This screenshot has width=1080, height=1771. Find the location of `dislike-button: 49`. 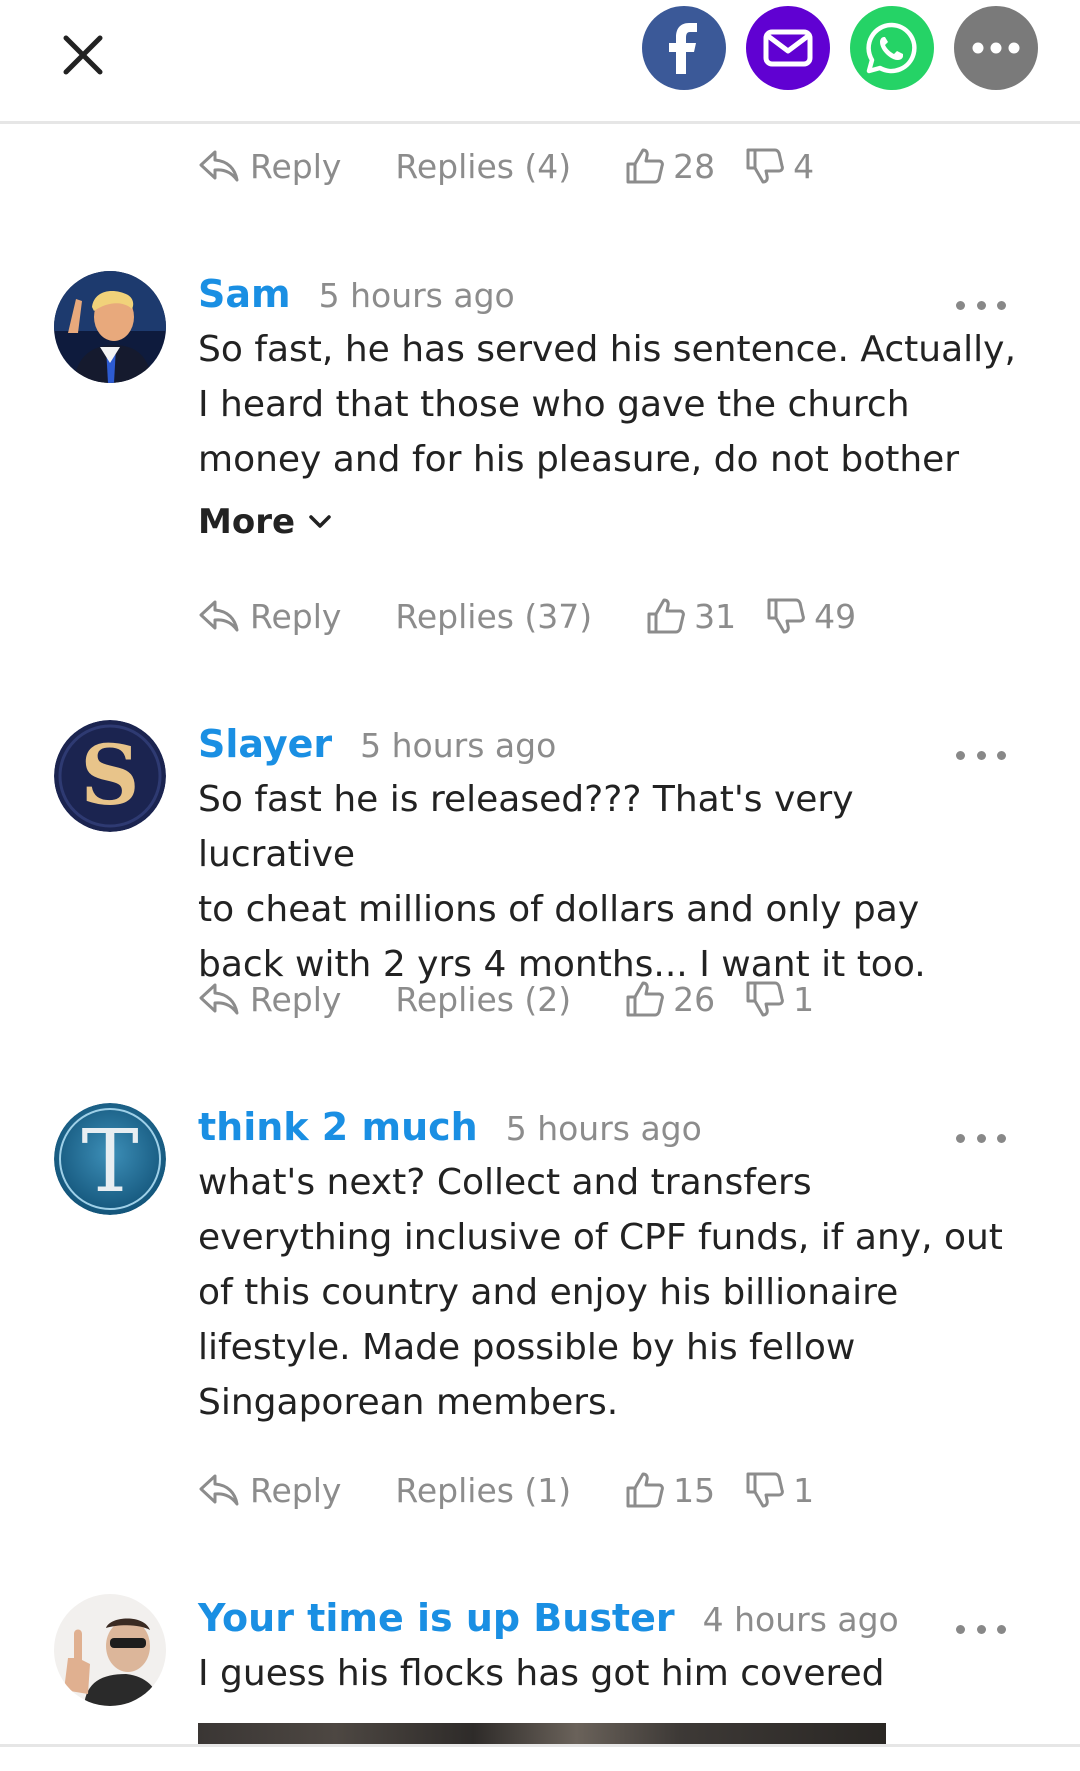

dislike-button: 49 is located at coordinates (811, 616).